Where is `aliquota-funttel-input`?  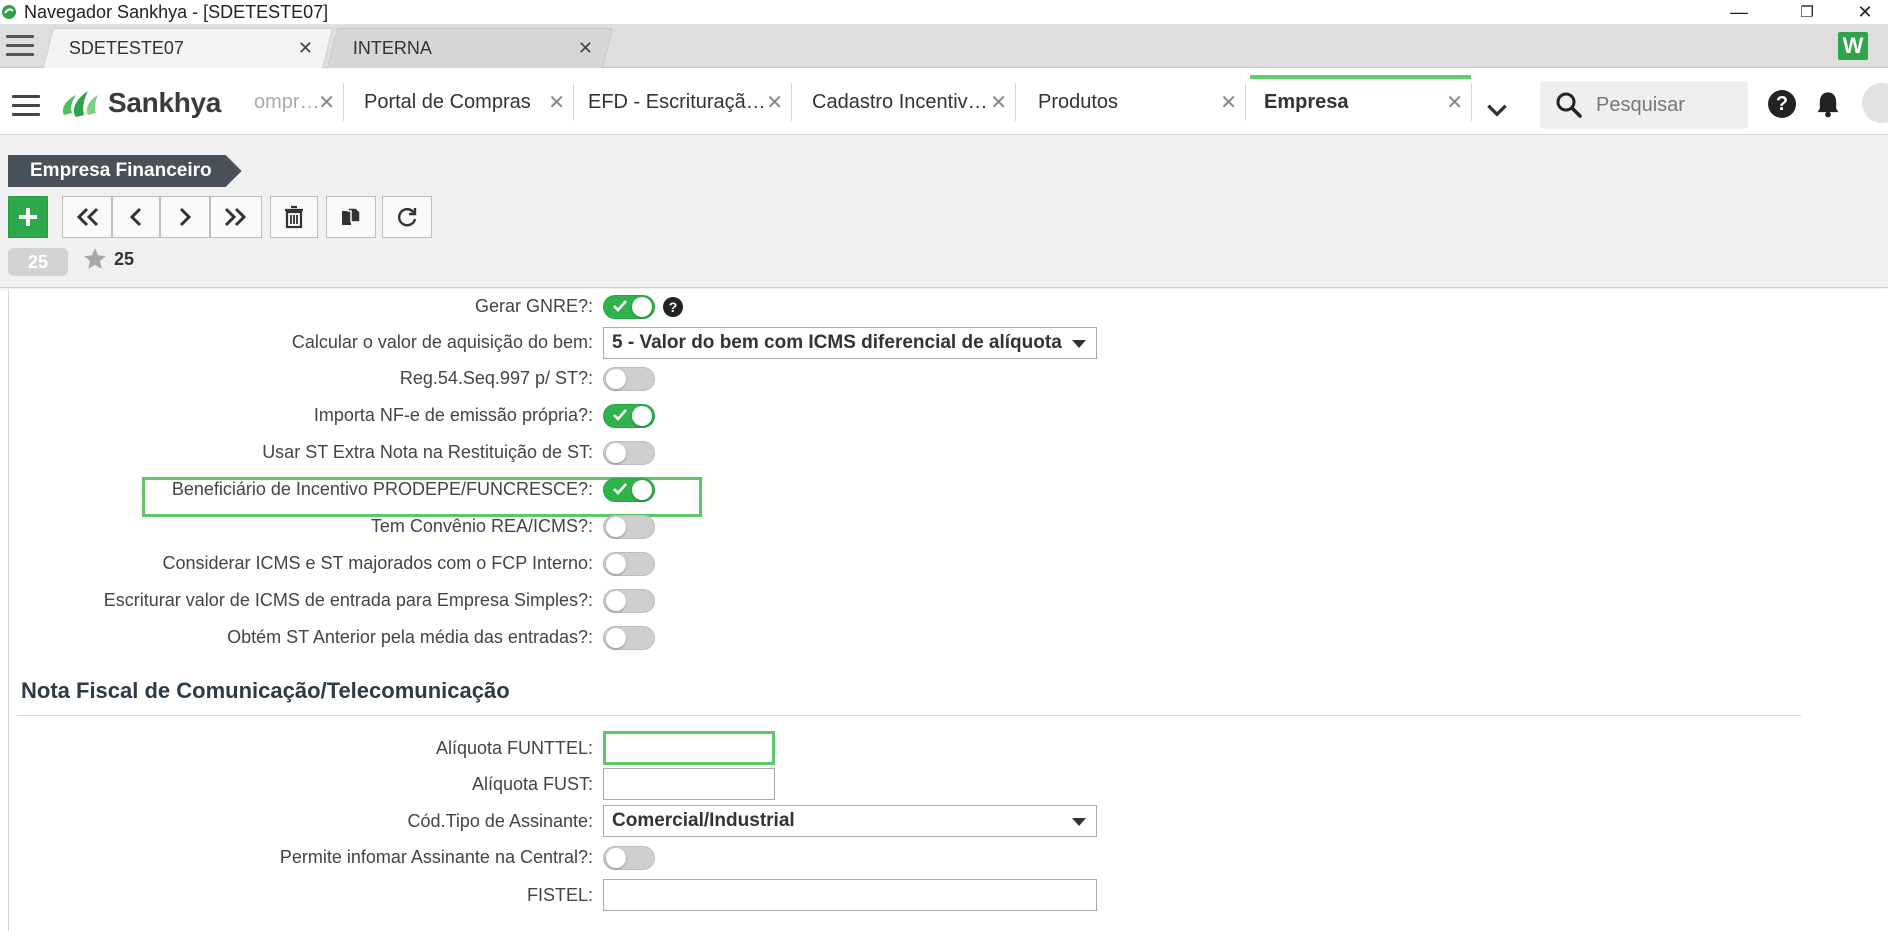
aliquota-funttel-input is located at coordinates (689, 748).